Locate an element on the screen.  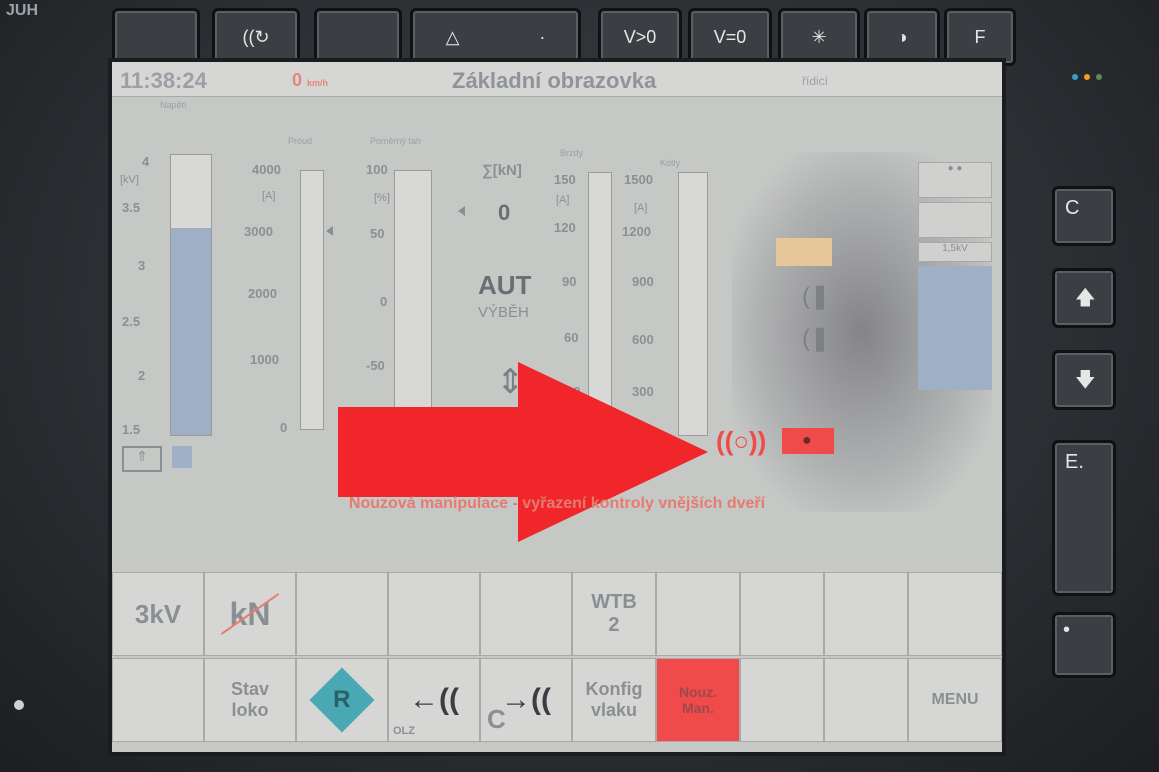
proud-tick: 4000 is located at coordinates (266, 169).